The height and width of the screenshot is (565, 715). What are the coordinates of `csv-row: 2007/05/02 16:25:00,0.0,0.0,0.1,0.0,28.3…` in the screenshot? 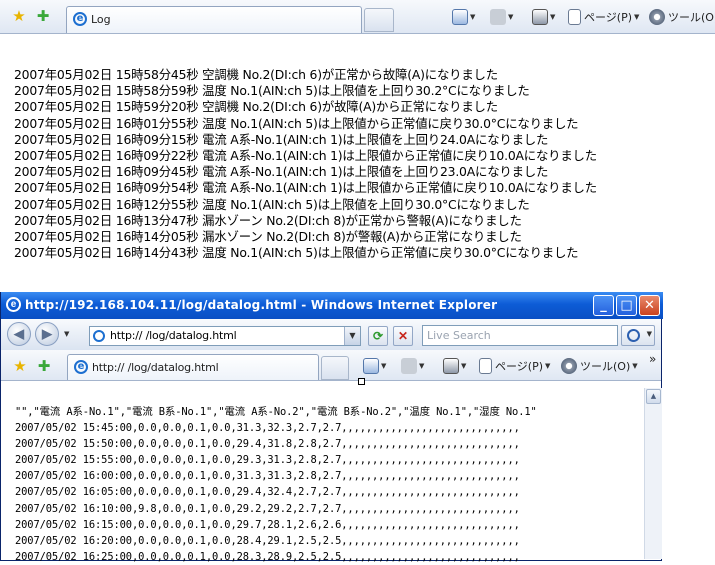 It's located at (267, 556).